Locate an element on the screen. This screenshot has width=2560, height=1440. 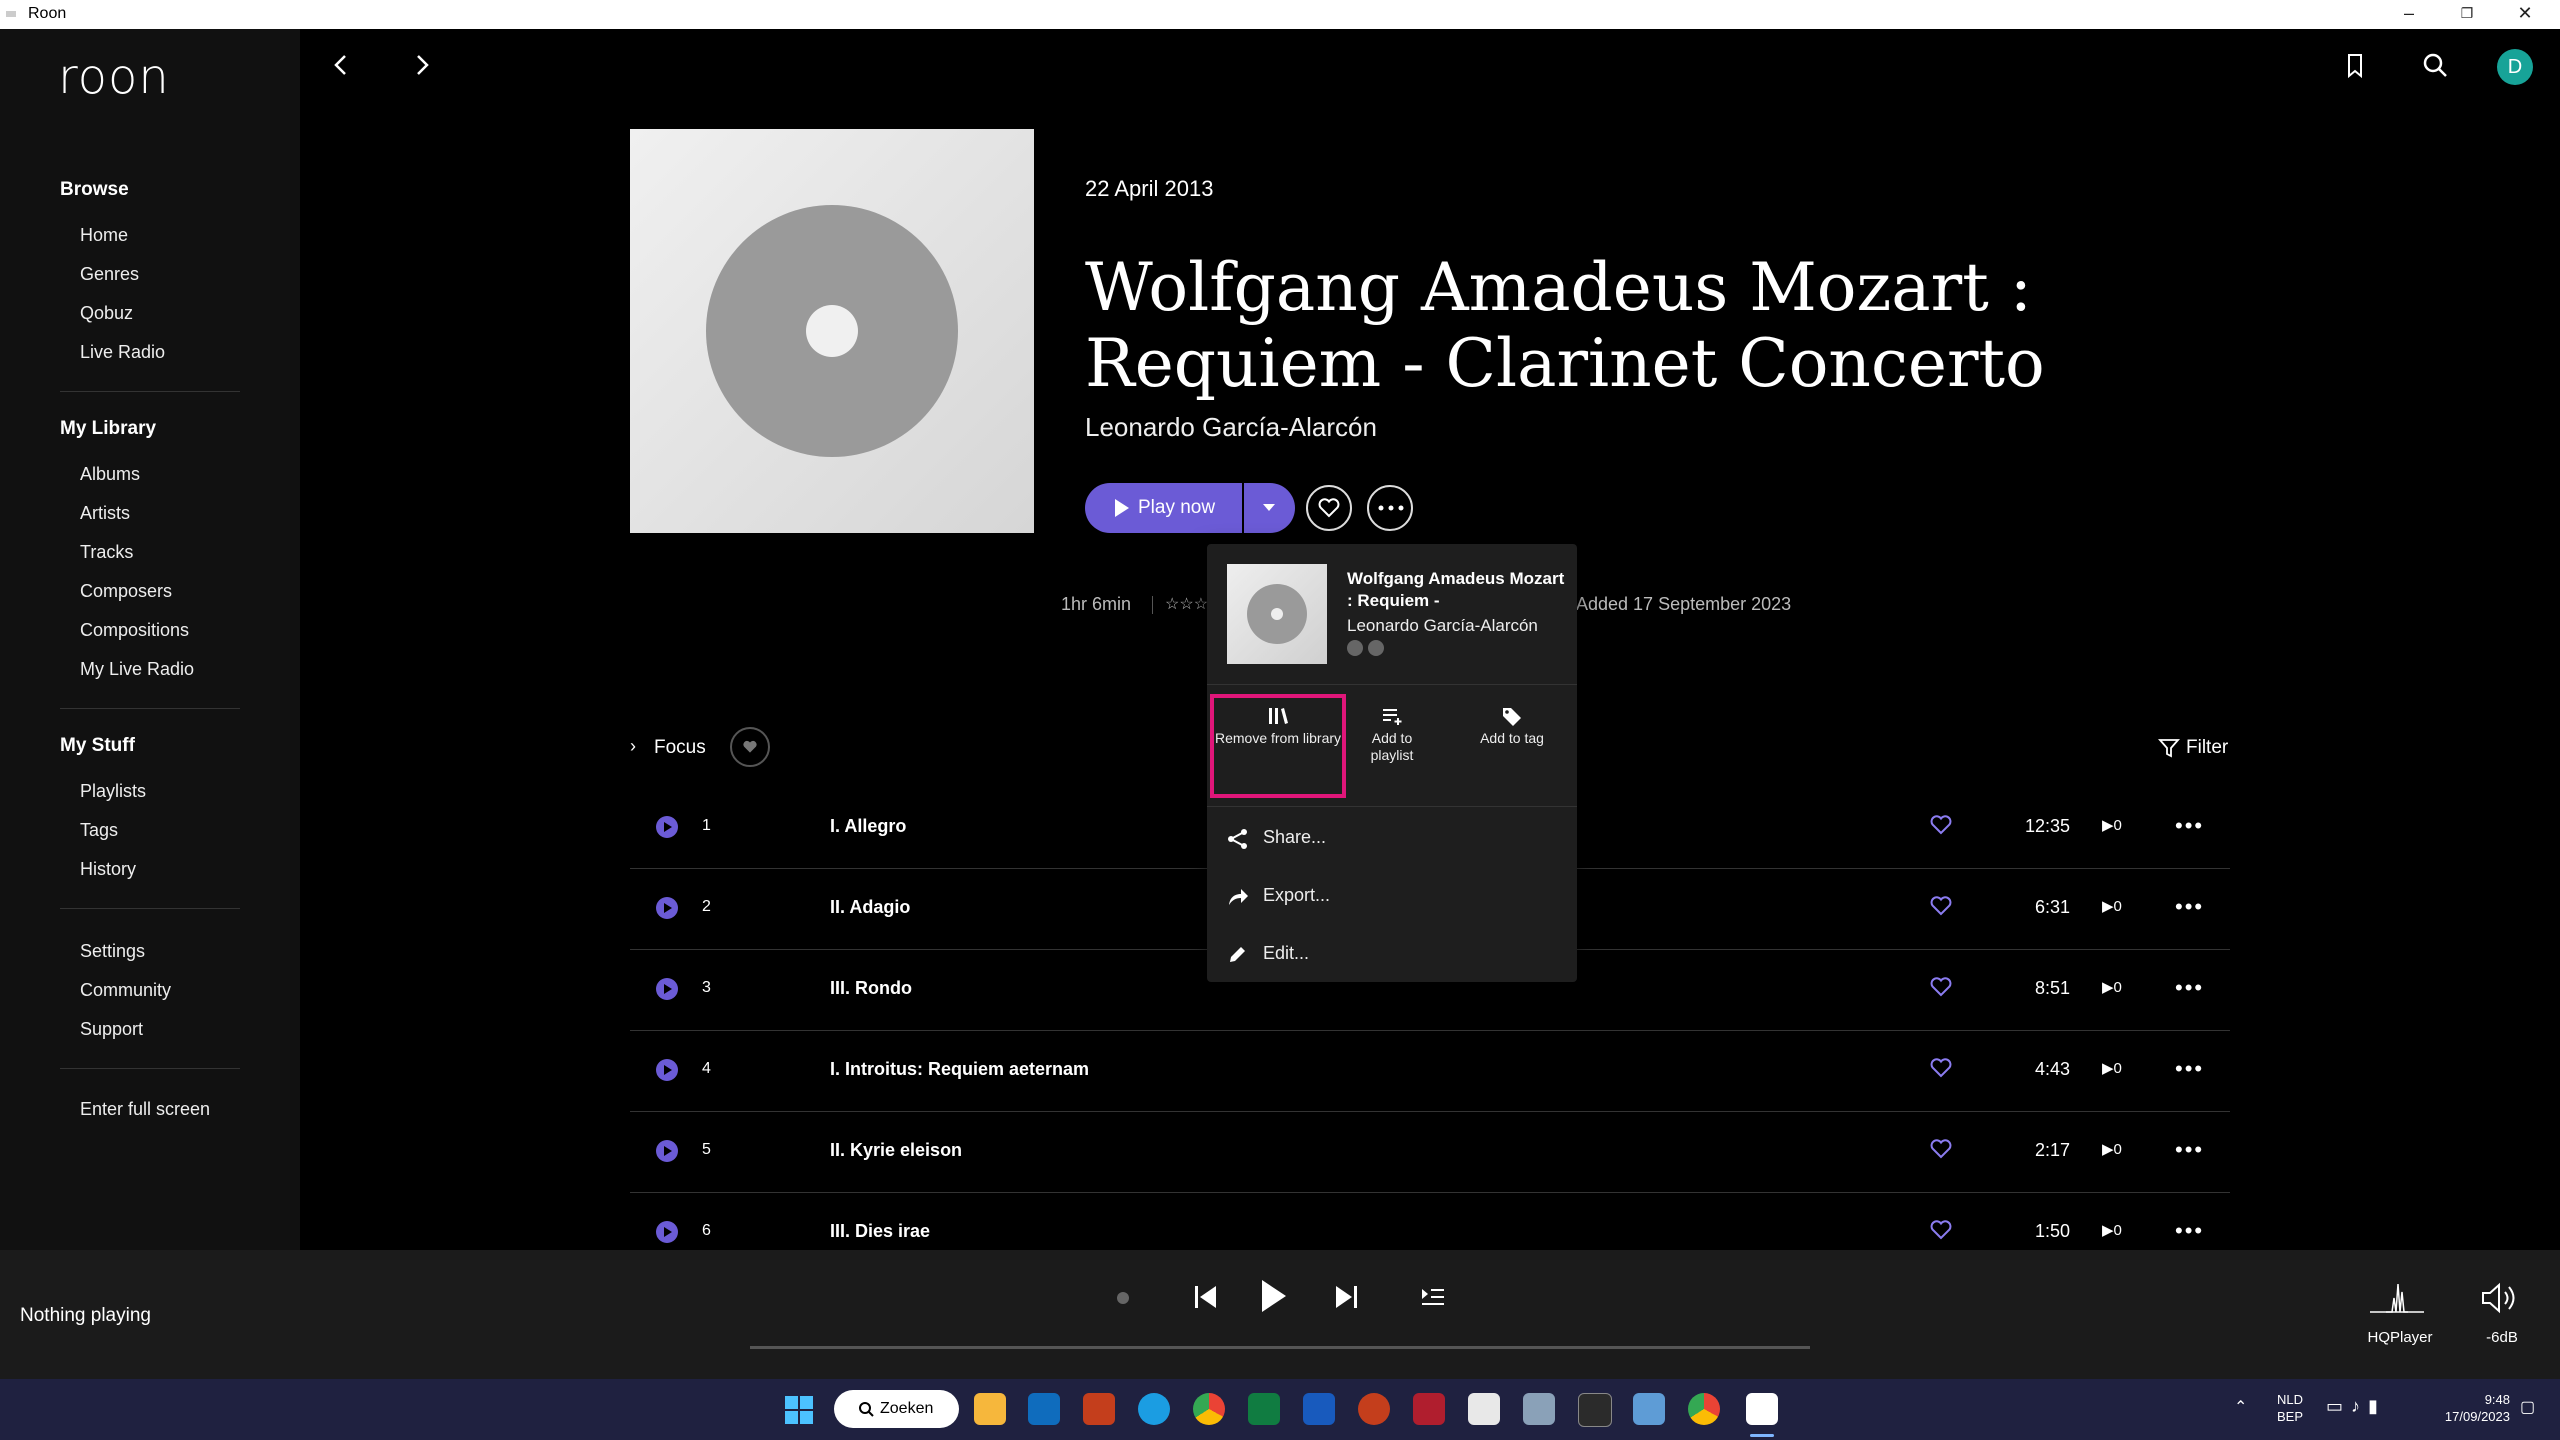
play-options-dropdown is located at coordinates (1269, 508).